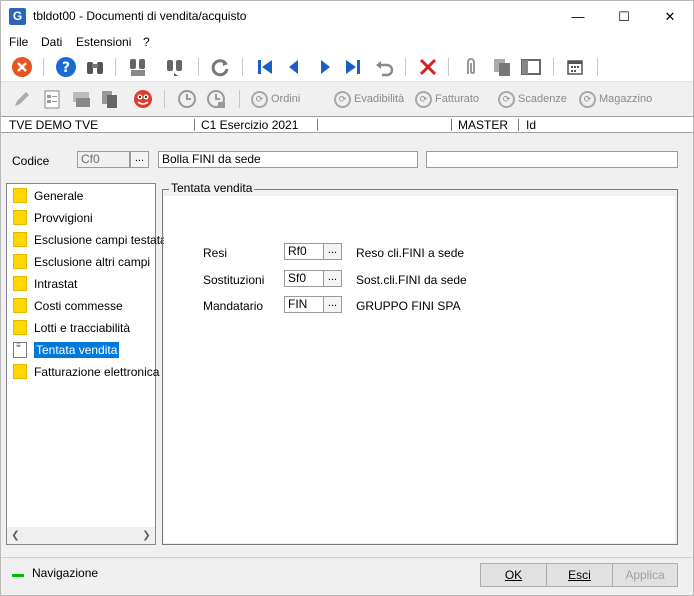  I want to click on ordini-icon: ⟳, so click(259, 99).